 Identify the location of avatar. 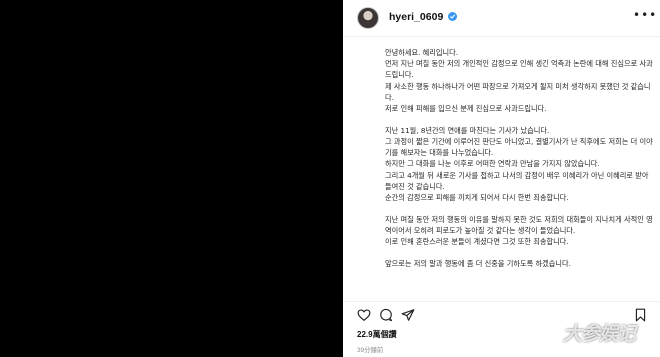
(368, 18).